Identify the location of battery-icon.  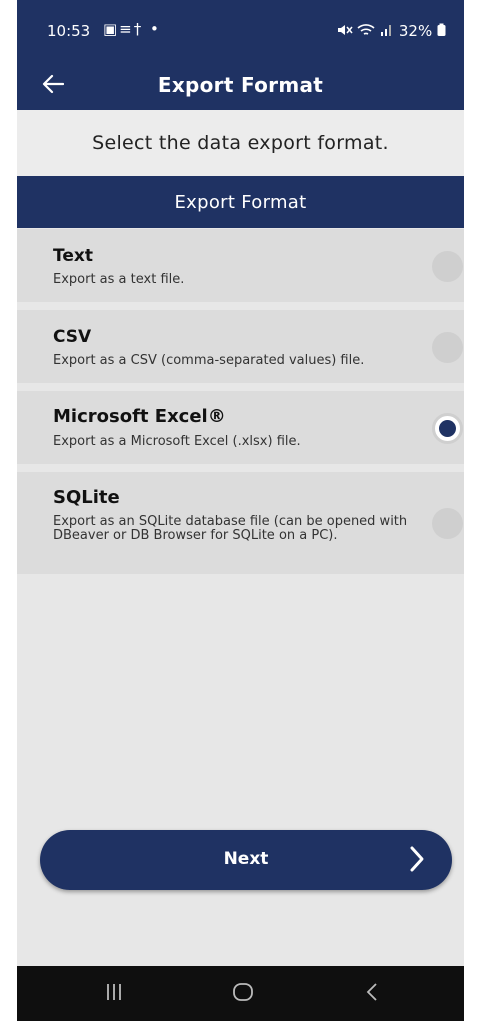
(441, 29).